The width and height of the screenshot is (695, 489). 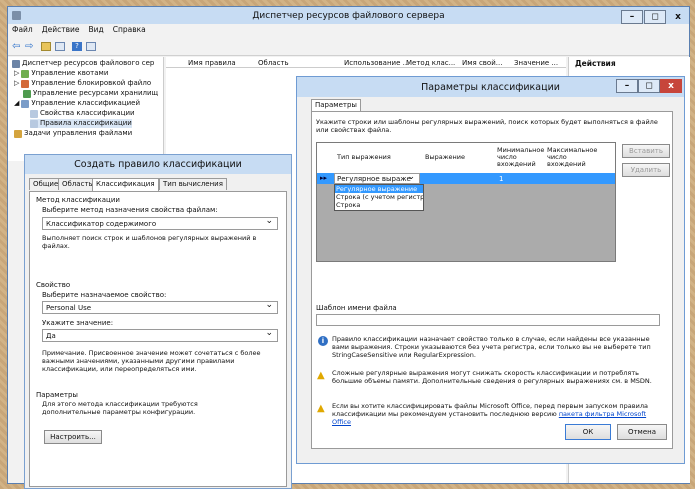 I want to click on console-tree-icon, so click(x=60, y=46).